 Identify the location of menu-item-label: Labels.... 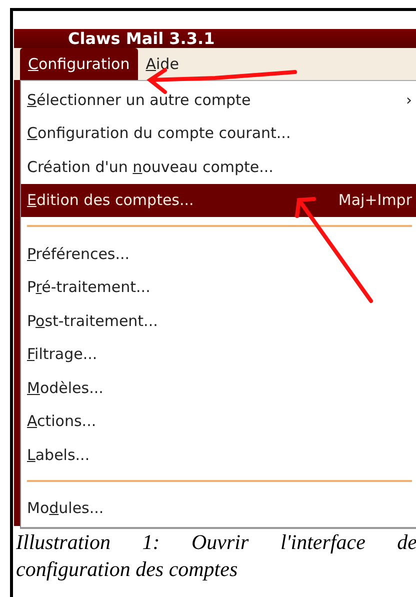
(58, 455).